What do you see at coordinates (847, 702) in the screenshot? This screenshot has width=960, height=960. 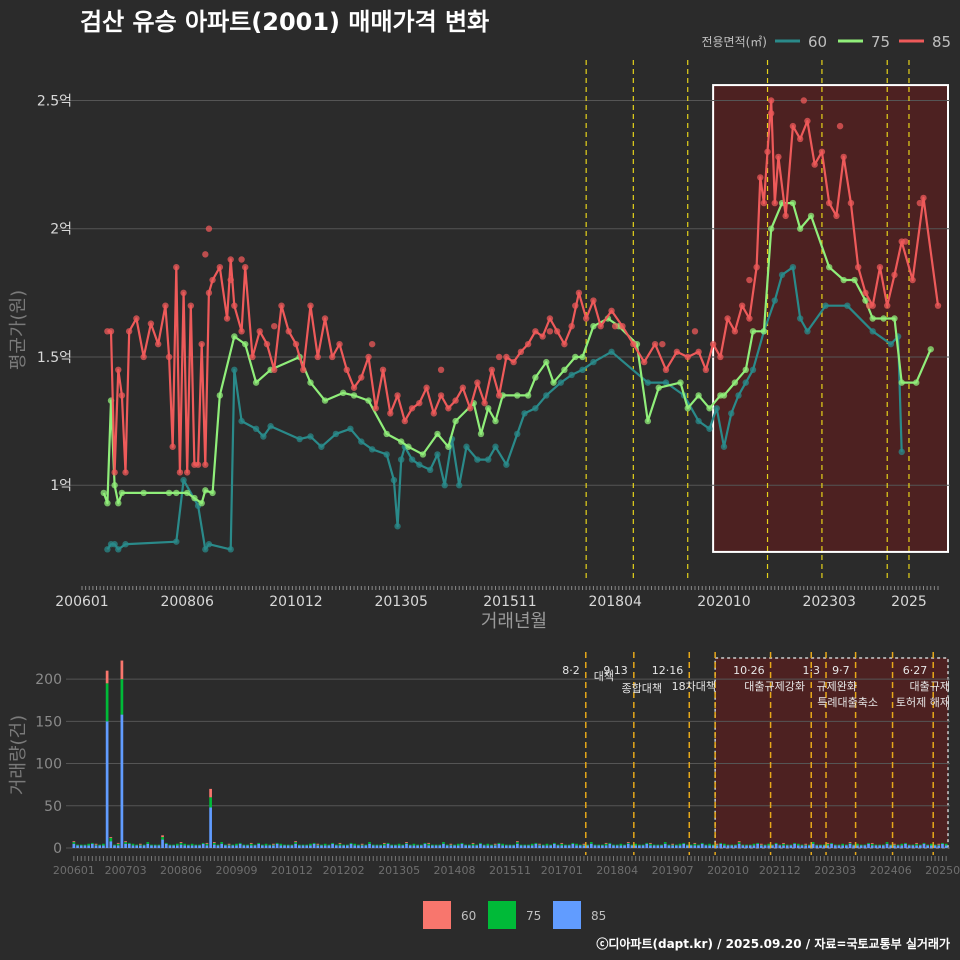 I see `policy-label: 특례대출축소` at bounding box center [847, 702].